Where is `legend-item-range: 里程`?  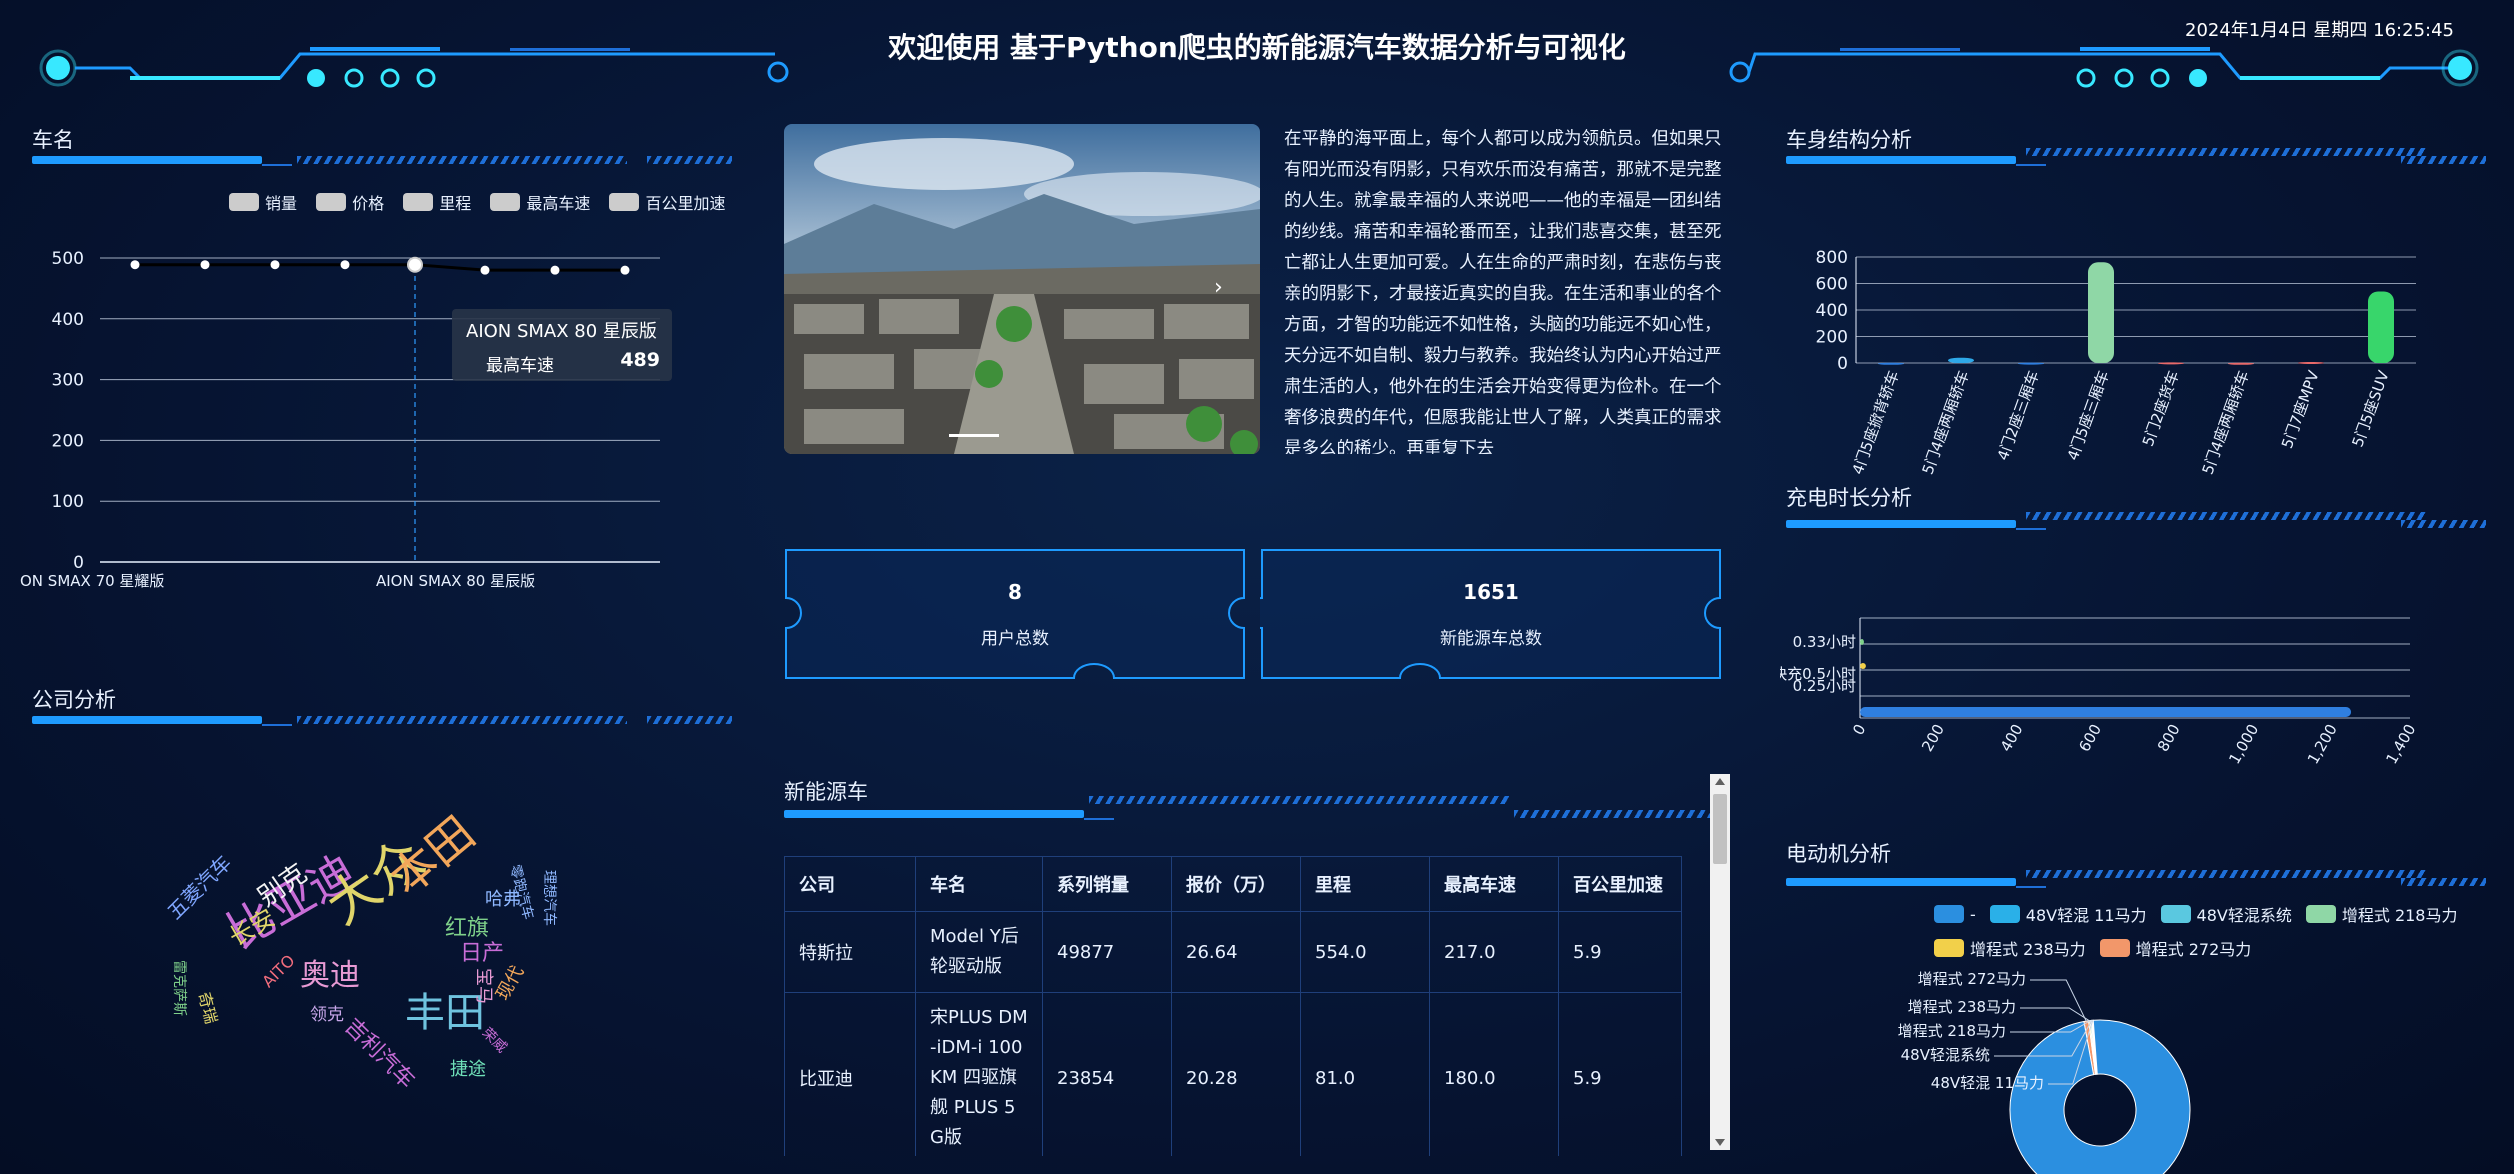
legend-item-range: 里程 is located at coordinates (437, 202).